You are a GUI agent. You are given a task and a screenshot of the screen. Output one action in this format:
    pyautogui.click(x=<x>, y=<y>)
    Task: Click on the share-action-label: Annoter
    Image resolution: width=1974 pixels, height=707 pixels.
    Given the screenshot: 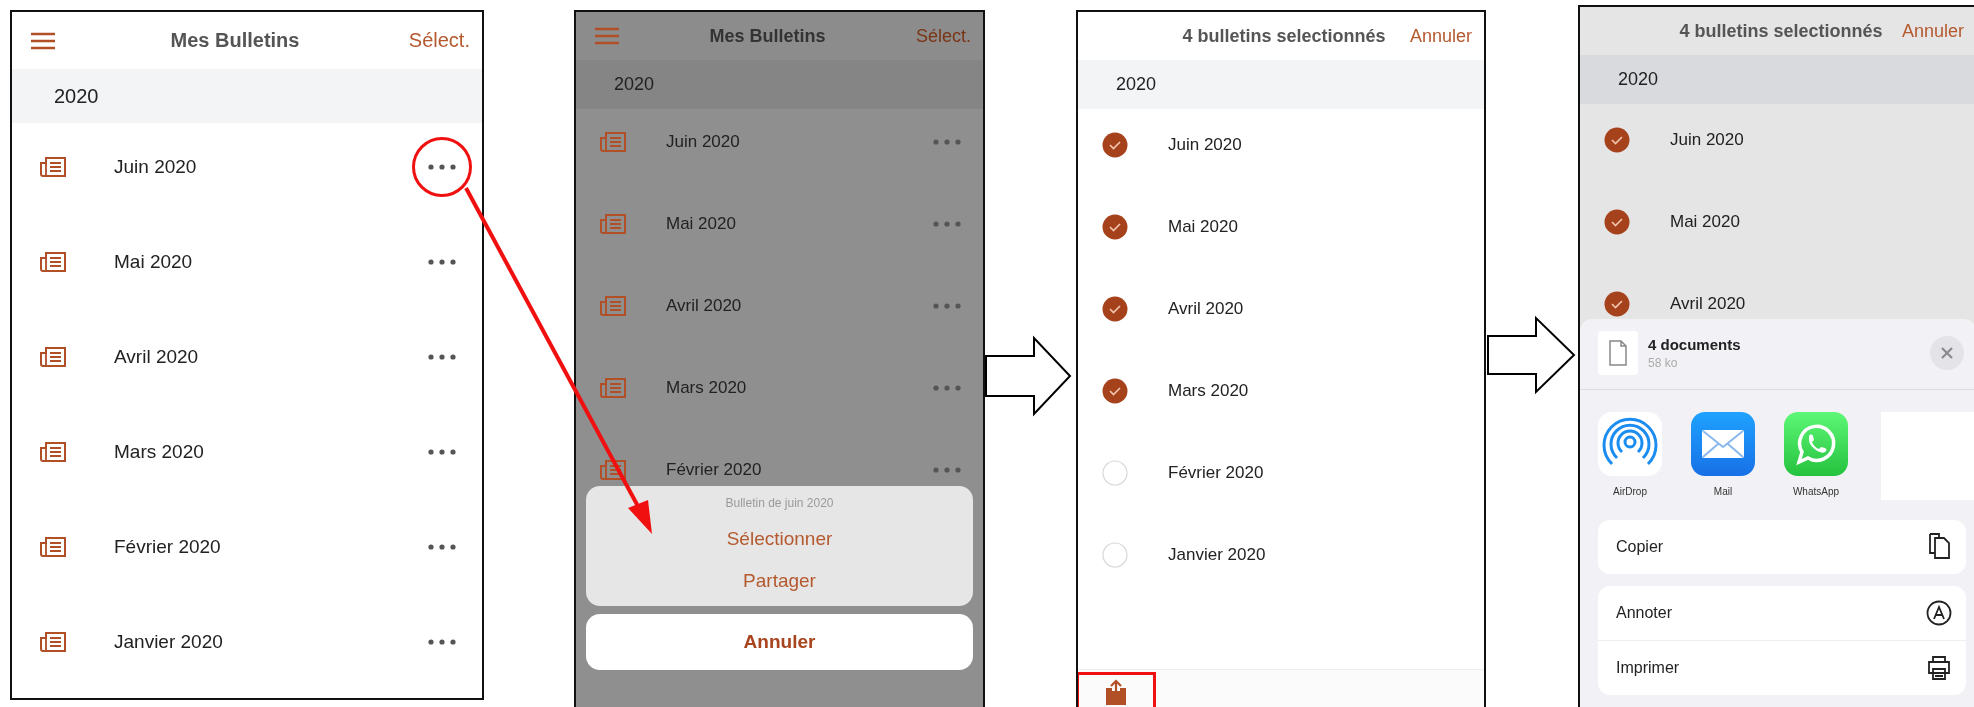 What is the action you would take?
    pyautogui.click(x=1644, y=613)
    